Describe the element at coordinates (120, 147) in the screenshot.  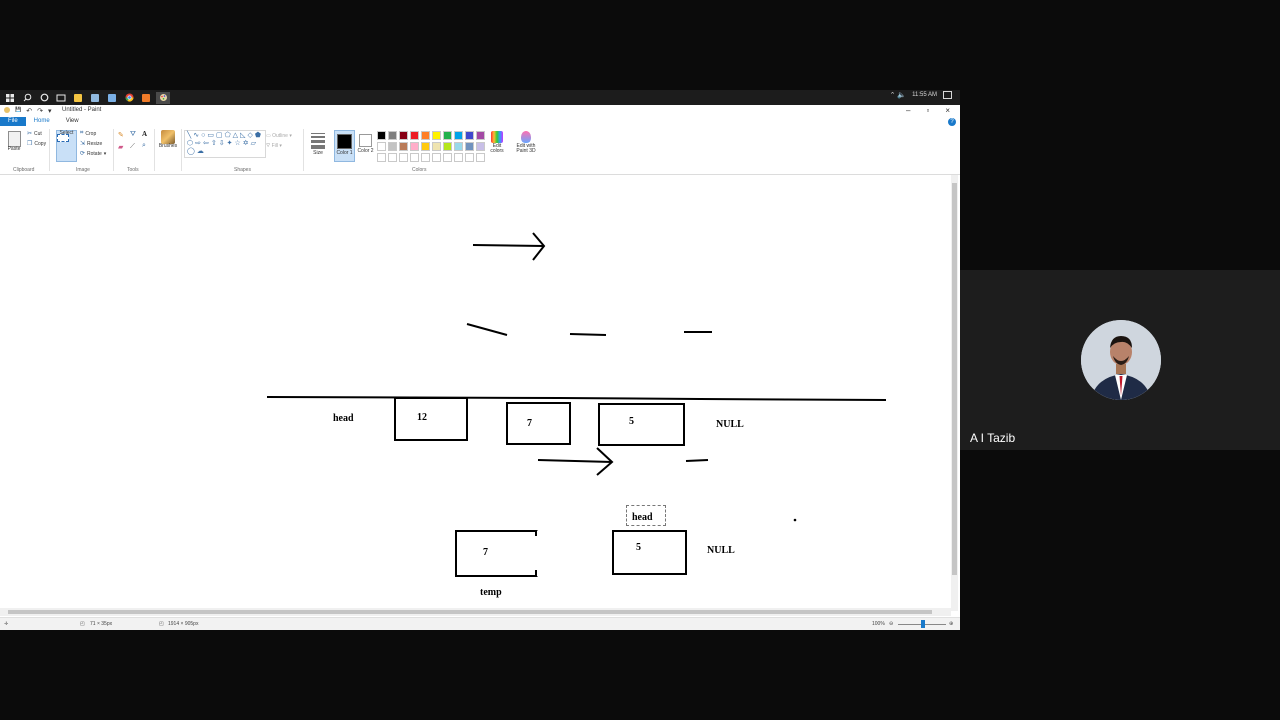
I see `eraser-icon: ▰` at that location.